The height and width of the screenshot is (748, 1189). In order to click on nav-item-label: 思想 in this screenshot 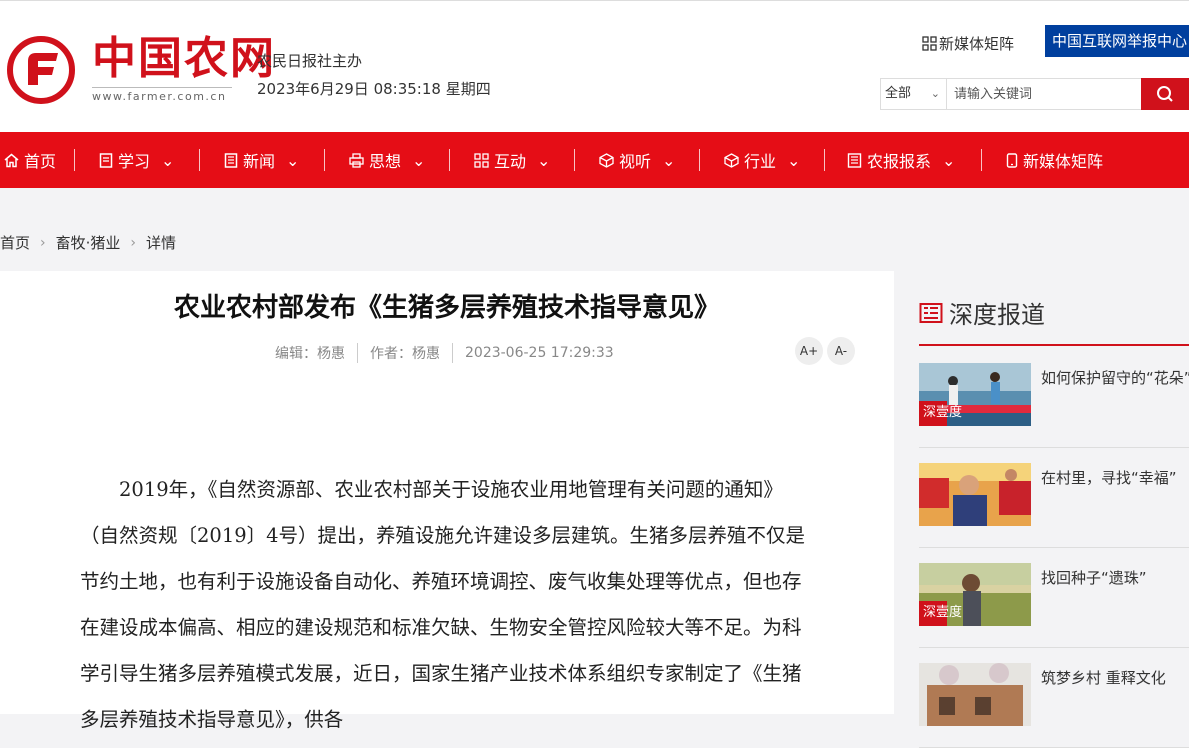, I will do `click(385, 161)`.